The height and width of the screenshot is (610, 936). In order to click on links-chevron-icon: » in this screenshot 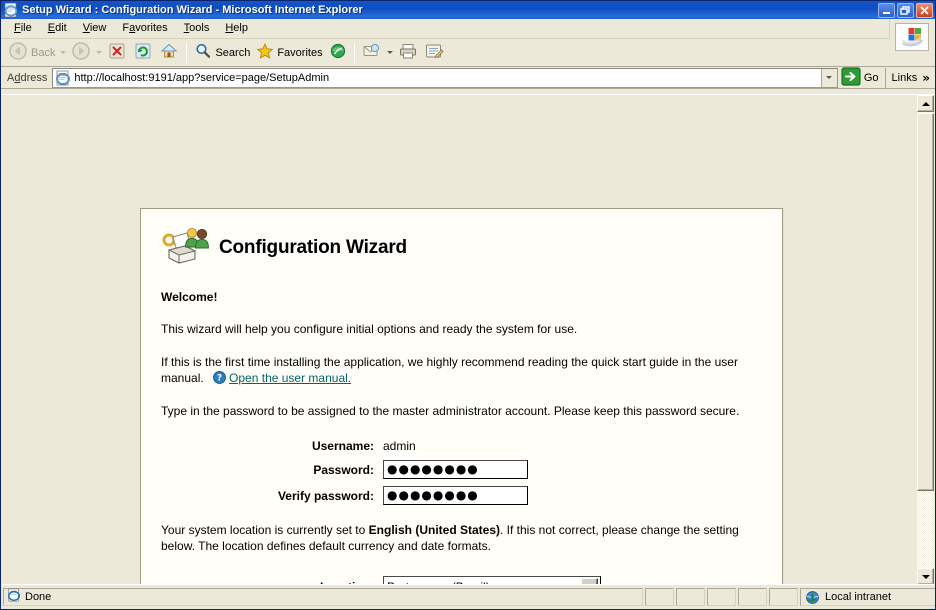, I will do `click(926, 77)`.